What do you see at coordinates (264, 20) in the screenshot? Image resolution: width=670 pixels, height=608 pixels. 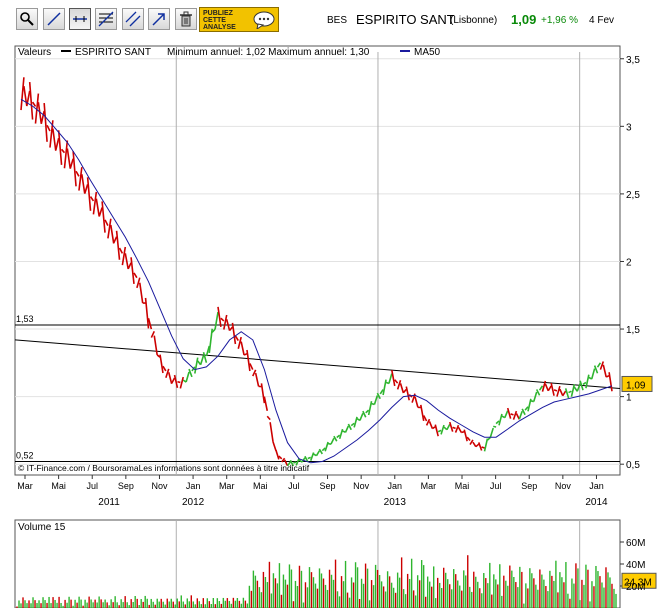 I see `speech-bubble-icon` at bounding box center [264, 20].